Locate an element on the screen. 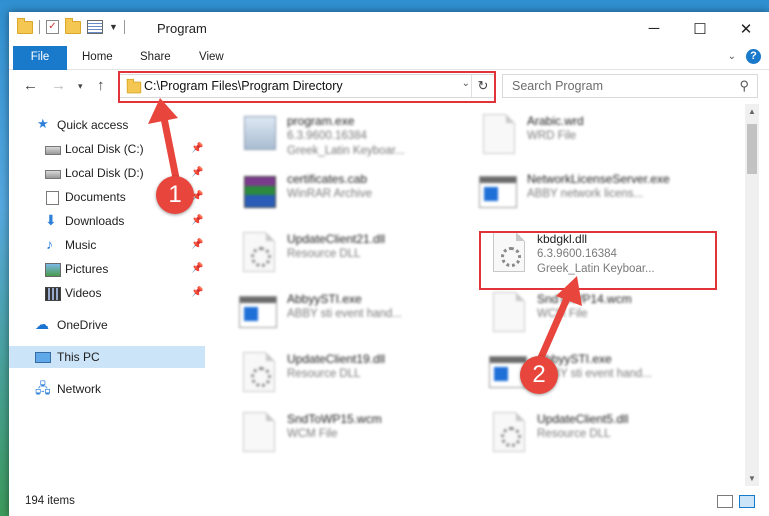 Image resolution: width=769 pixels, height=516 pixels. vertical-scrollbar: ▲ ▼ is located at coordinates (752, 295).